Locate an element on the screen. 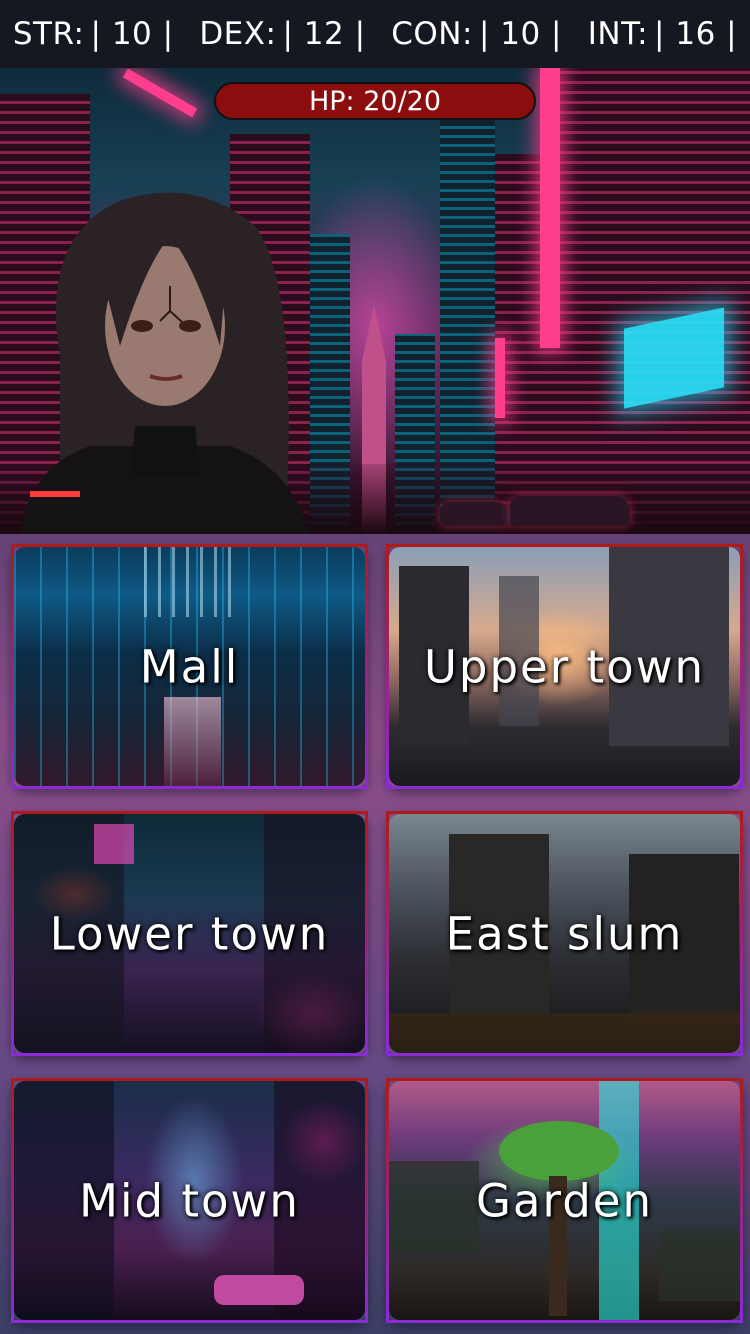 The height and width of the screenshot is (1334, 750). location-label: Garden is located at coordinates (564, 1200).